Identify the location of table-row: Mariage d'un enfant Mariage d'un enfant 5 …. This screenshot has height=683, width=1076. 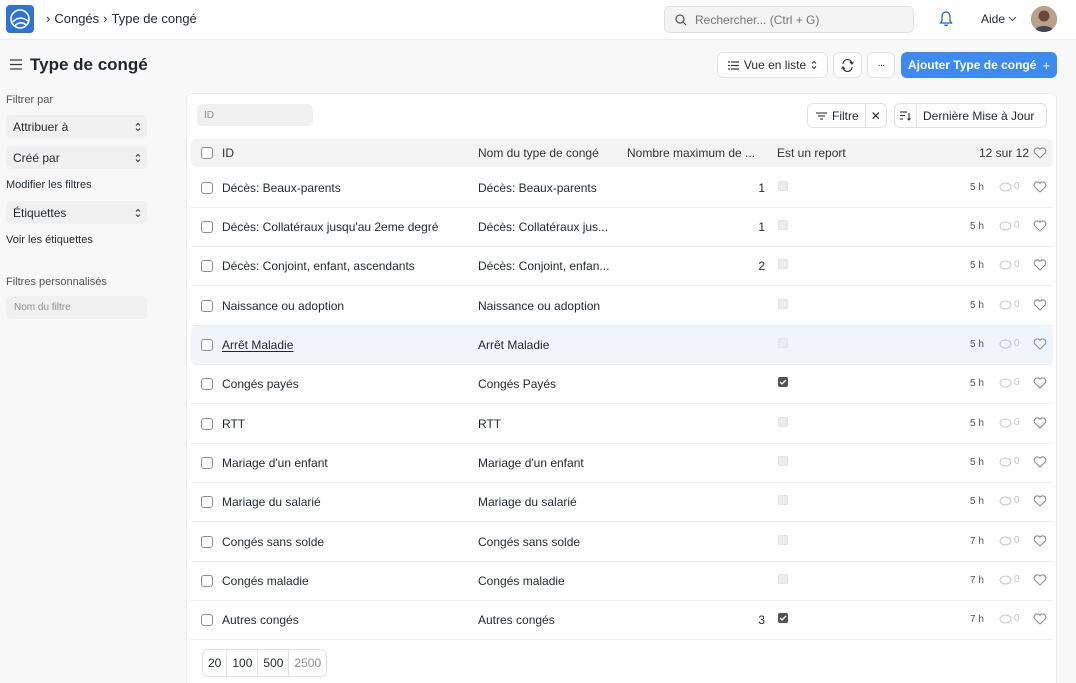
(622, 463).